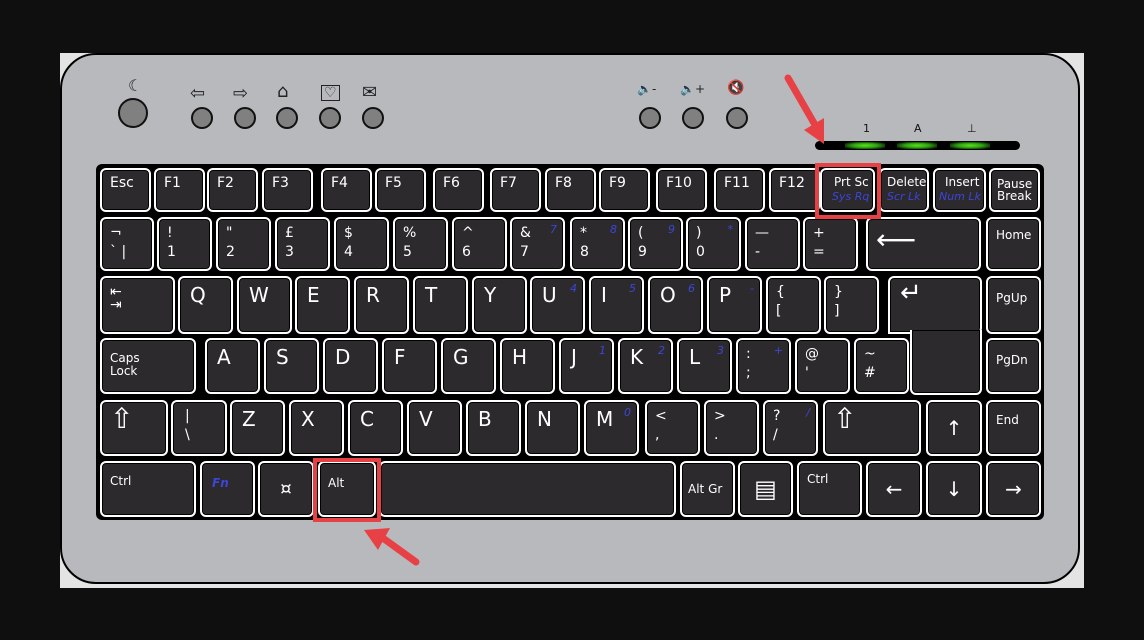 This screenshot has height=640, width=1144. What do you see at coordinates (793, 305) in the screenshot?
I see `key-bracket-left: {[` at bounding box center [793, 305].